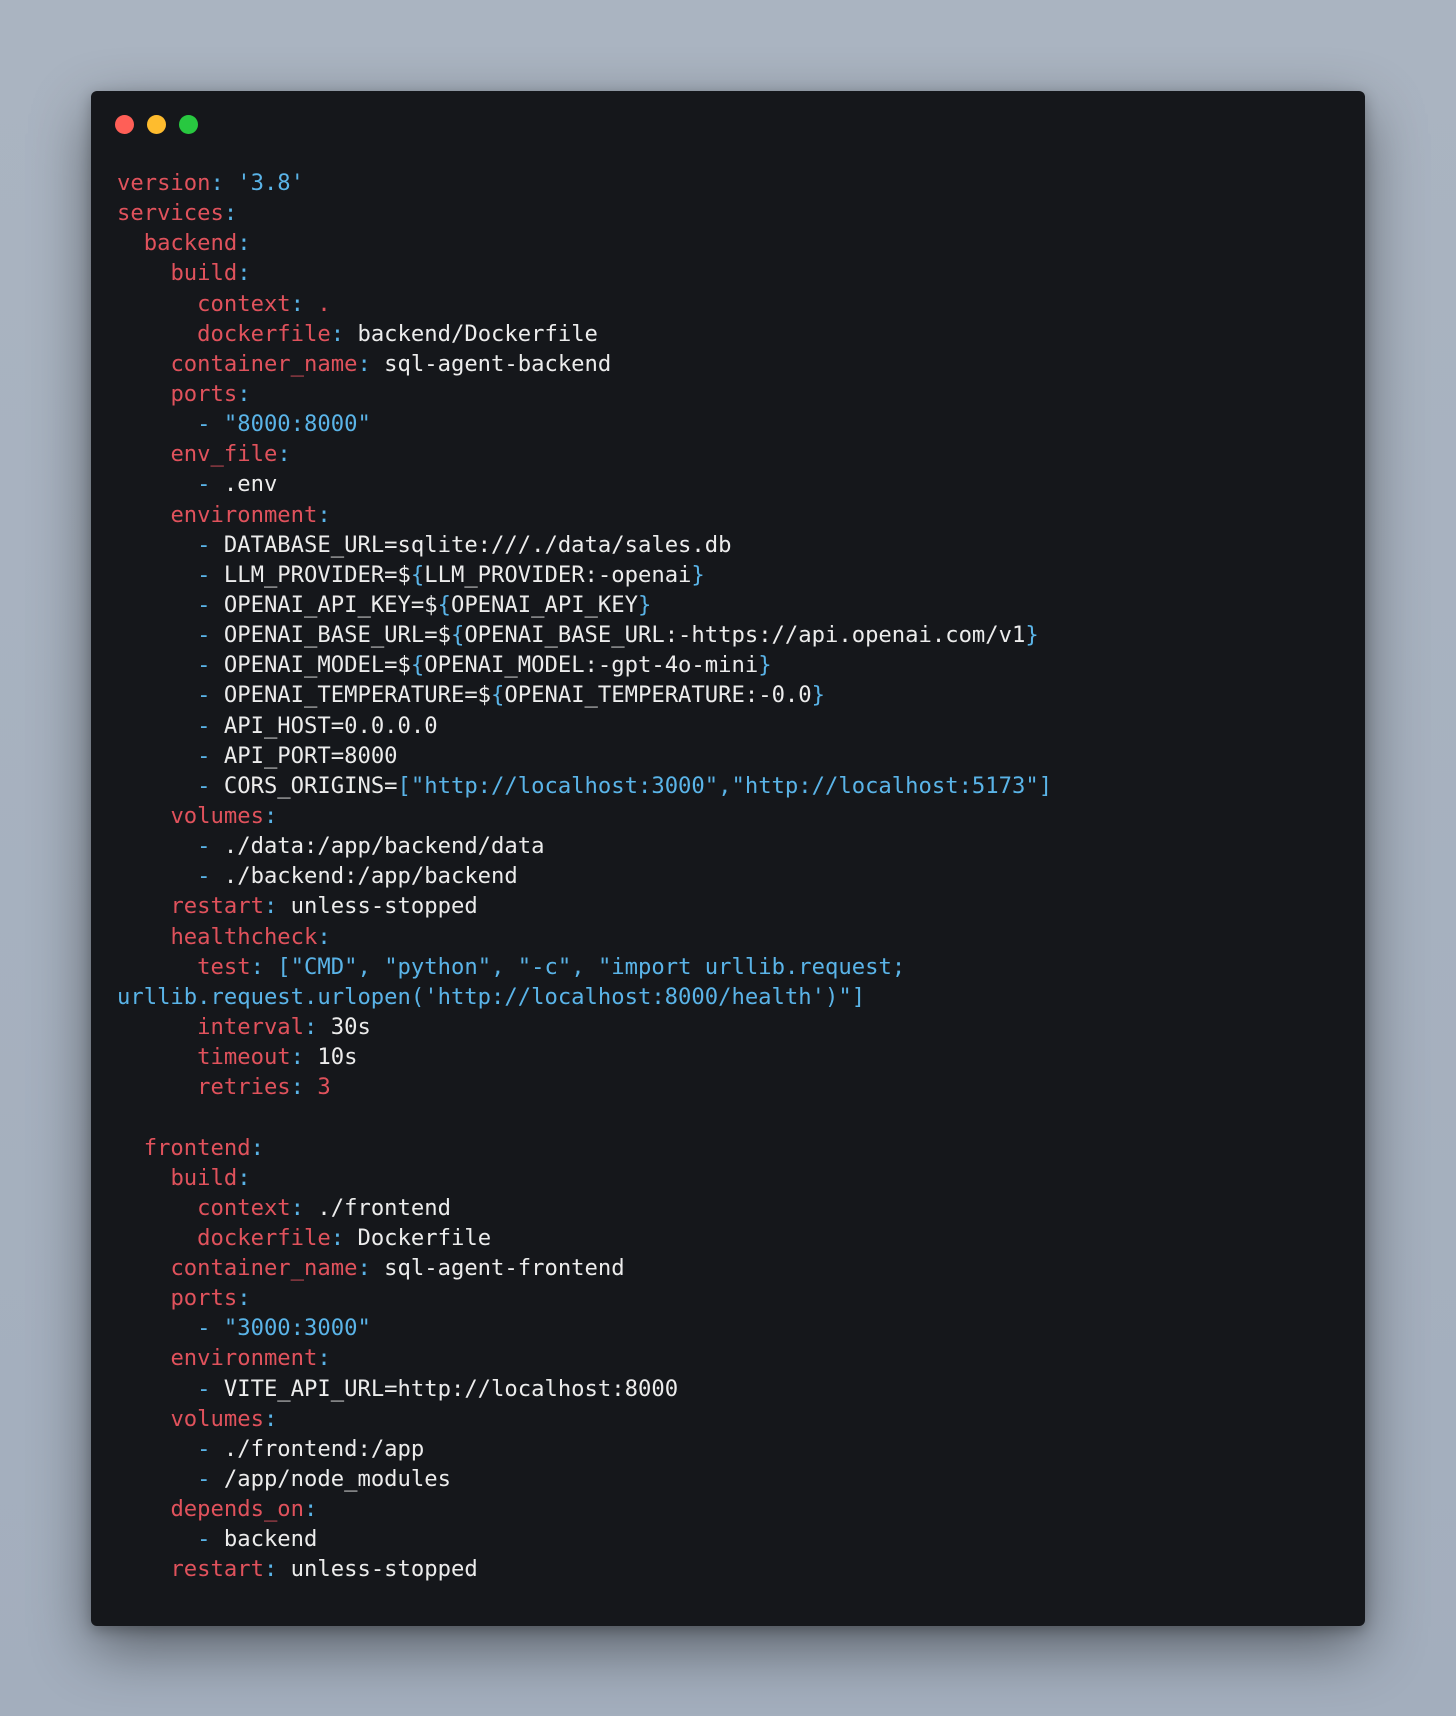 The image size is (1456, 1716). What do you see at coordinates (224, 966) in the screenshot?
I see `code-token: test` at bounding box center [224, 966].